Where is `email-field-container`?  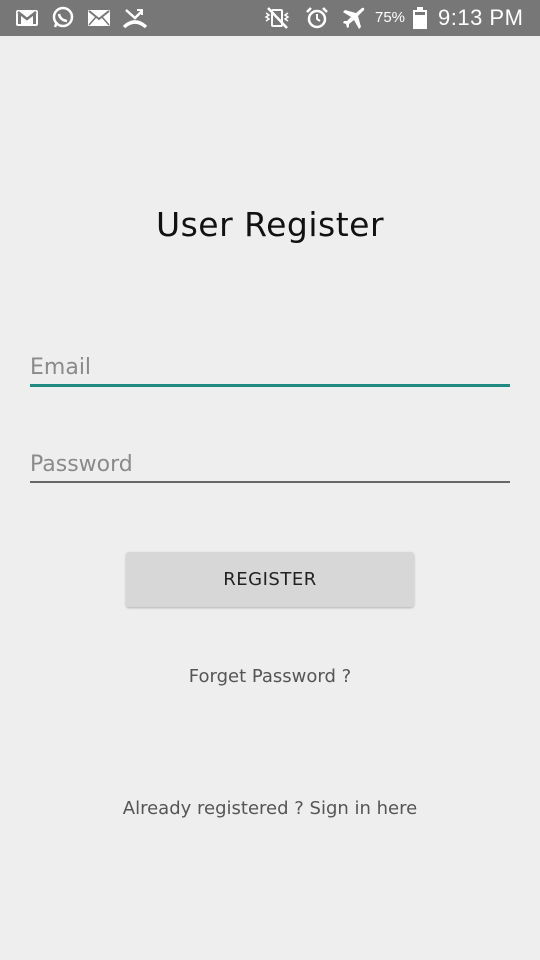
email-field-container is located at coordinates (270, 368).